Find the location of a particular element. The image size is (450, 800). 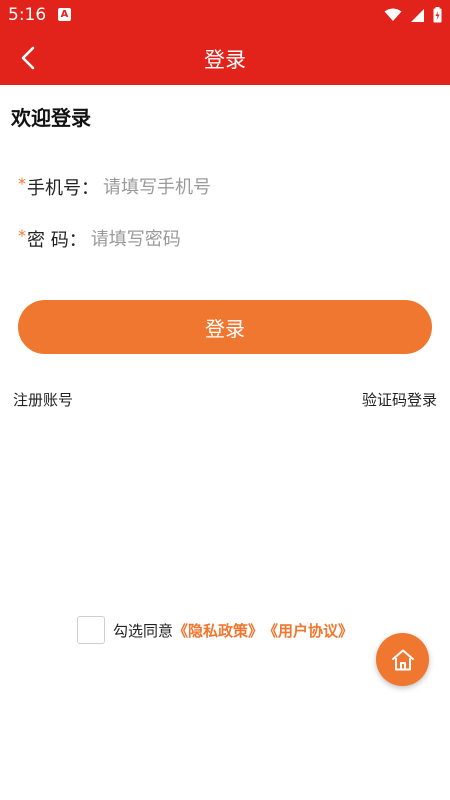

status-icons is located at coordinates (413, 15).